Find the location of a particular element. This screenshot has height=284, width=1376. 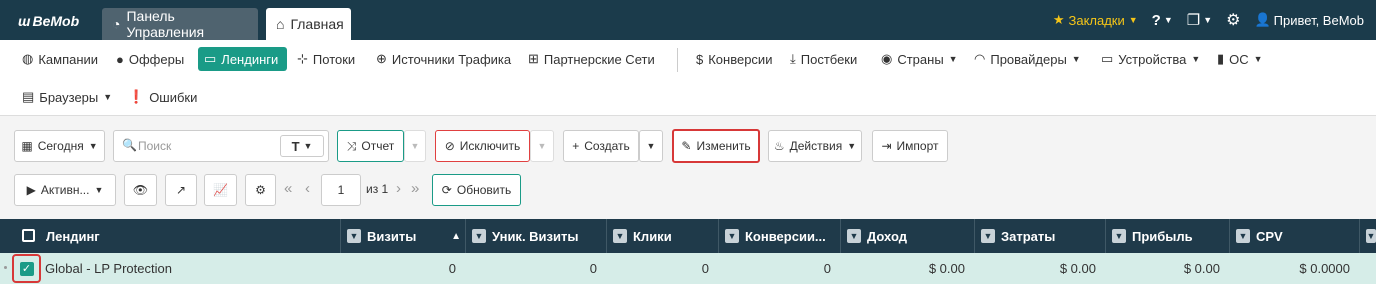

sitemap-icon: ⊹ is located at coordinates (302, 58).